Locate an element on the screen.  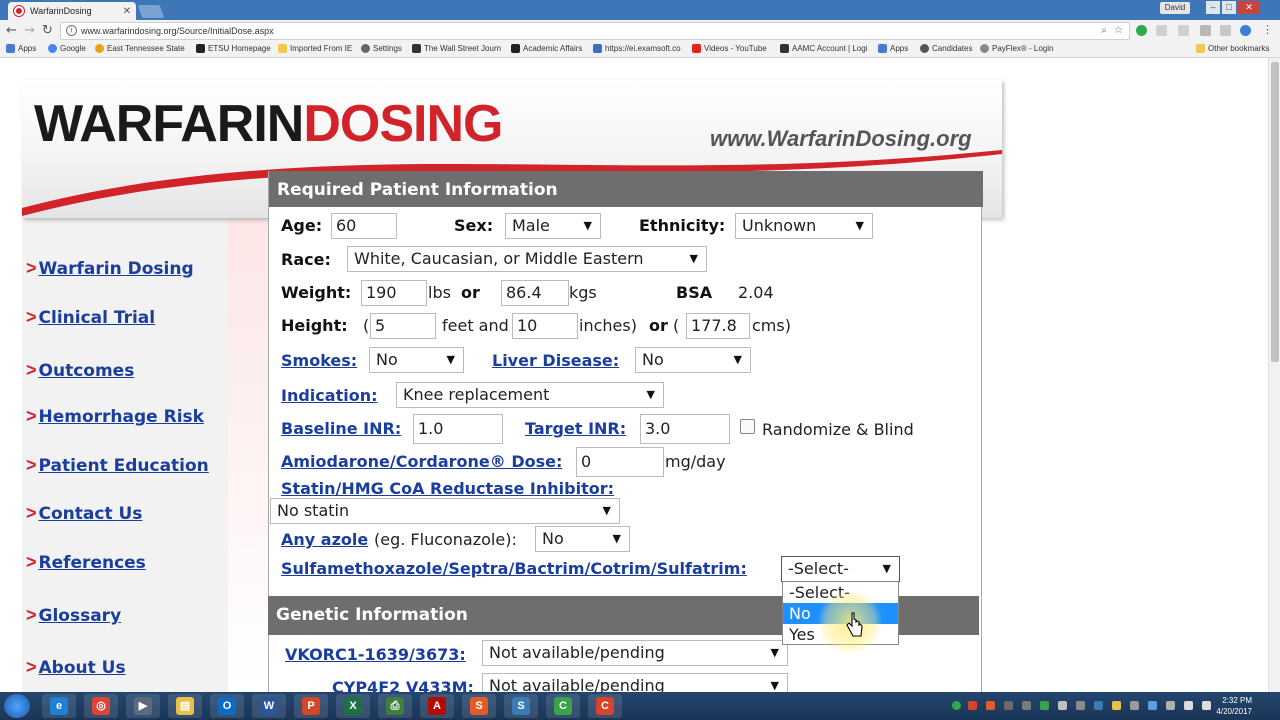
browser-tab: WarfarinDosing ✕ is located at coordinates (72, 11).